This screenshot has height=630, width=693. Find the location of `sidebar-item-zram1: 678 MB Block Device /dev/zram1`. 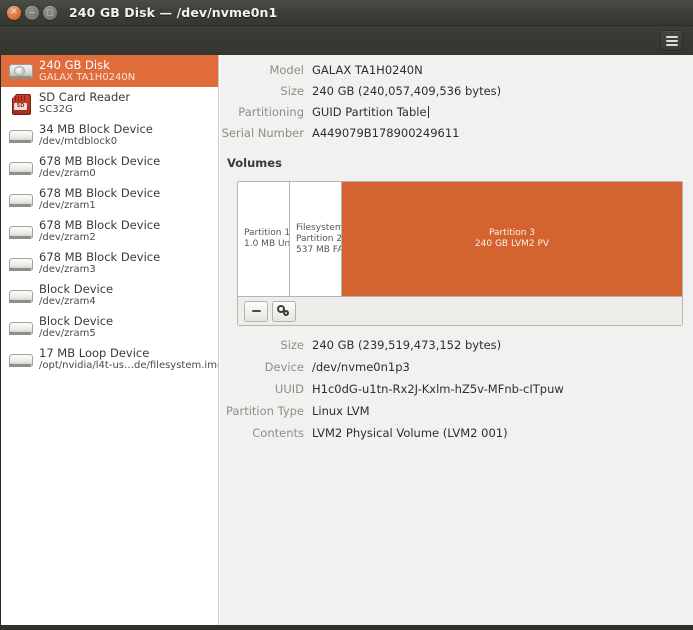

sidebar-item-zram1: 678 MB Block Device /dev/zram1 is located at coordinates (109, 199).